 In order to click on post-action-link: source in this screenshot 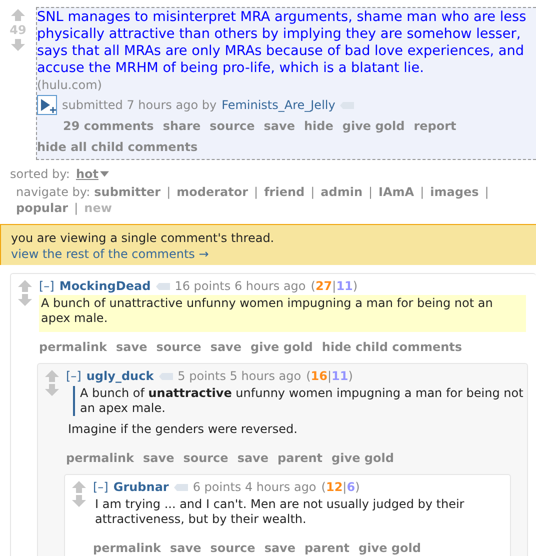, I will do `click(232, 126)`.